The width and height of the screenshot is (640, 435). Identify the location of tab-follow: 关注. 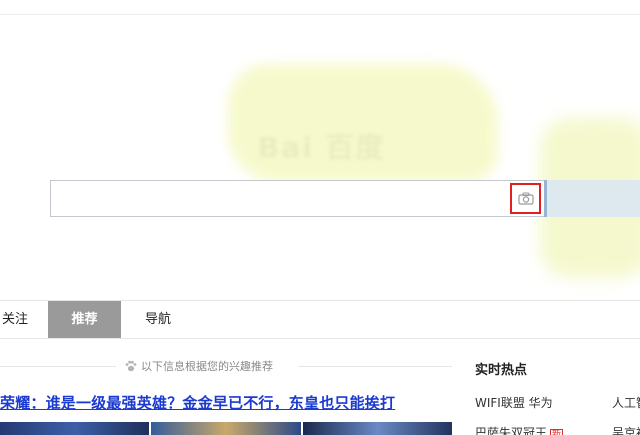
(20, 319).